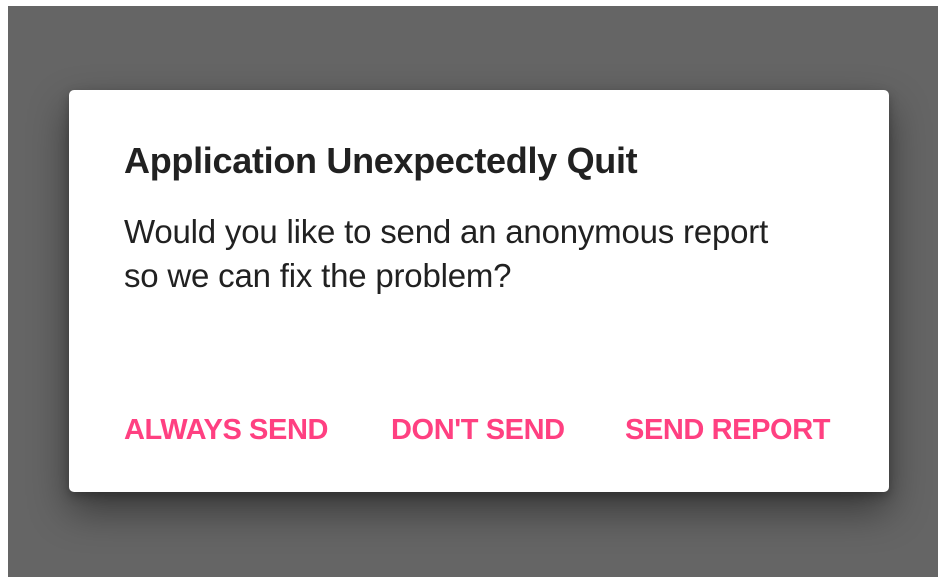 The height and width of the screenshot is (577, 938). What do you see at coordinates (381, 160) in the screenshot?
I see `dialog-title: Application Unexpectedly Quit` at bounding box center [381, 160].